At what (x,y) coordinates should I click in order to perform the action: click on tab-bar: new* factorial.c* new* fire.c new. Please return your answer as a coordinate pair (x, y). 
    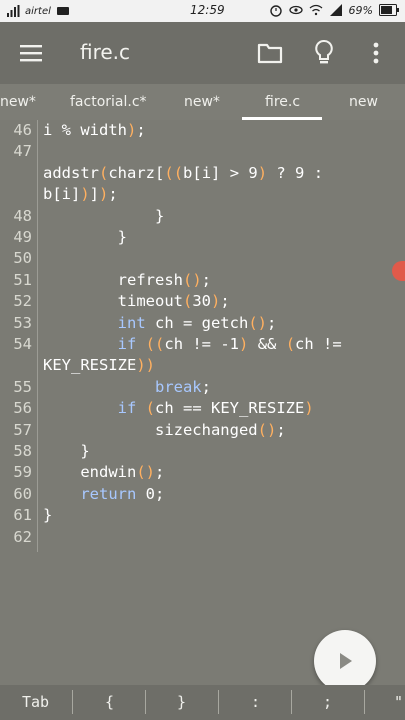
    Looking at the image, I should click on (202, 102).